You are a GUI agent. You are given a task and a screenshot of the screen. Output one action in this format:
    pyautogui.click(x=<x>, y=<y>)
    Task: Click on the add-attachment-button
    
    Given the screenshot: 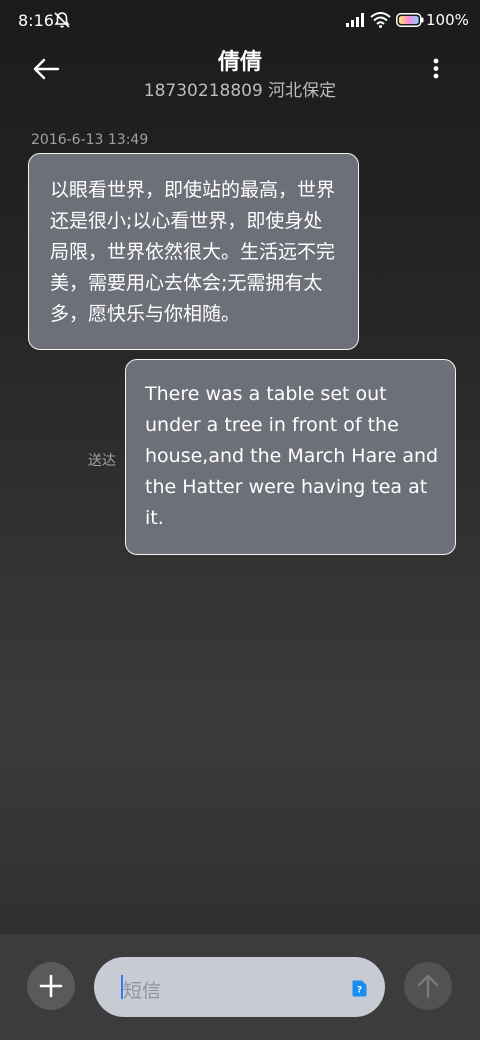 What is the action you would take?
    pyautogui.click(x=51, y=986)
    